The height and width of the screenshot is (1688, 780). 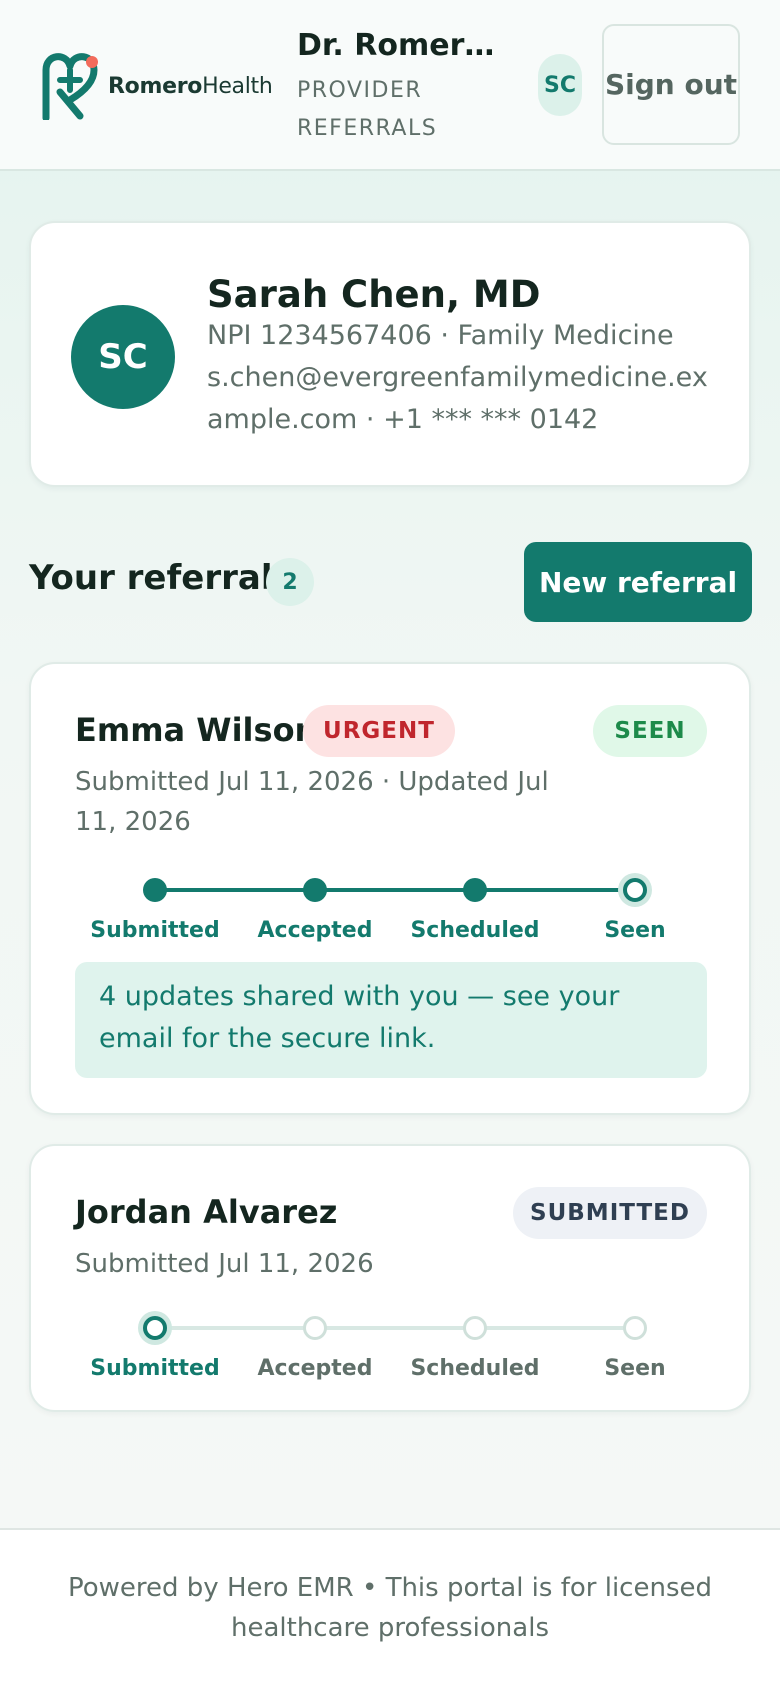 What do you see at coordinates (374, 294) in the screenshot?
I see `profile-name: Sarah Chen, MD` at bounding box center [374, 294].